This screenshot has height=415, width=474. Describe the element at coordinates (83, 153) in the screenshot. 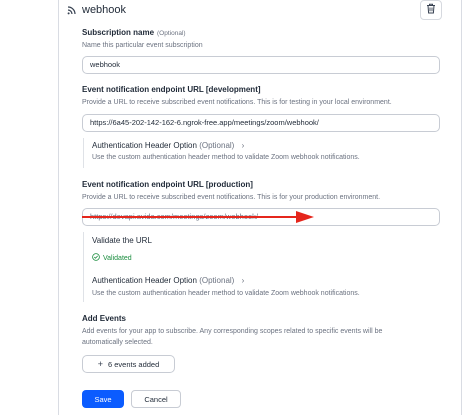

I see `dev-auth-divider` at that location.